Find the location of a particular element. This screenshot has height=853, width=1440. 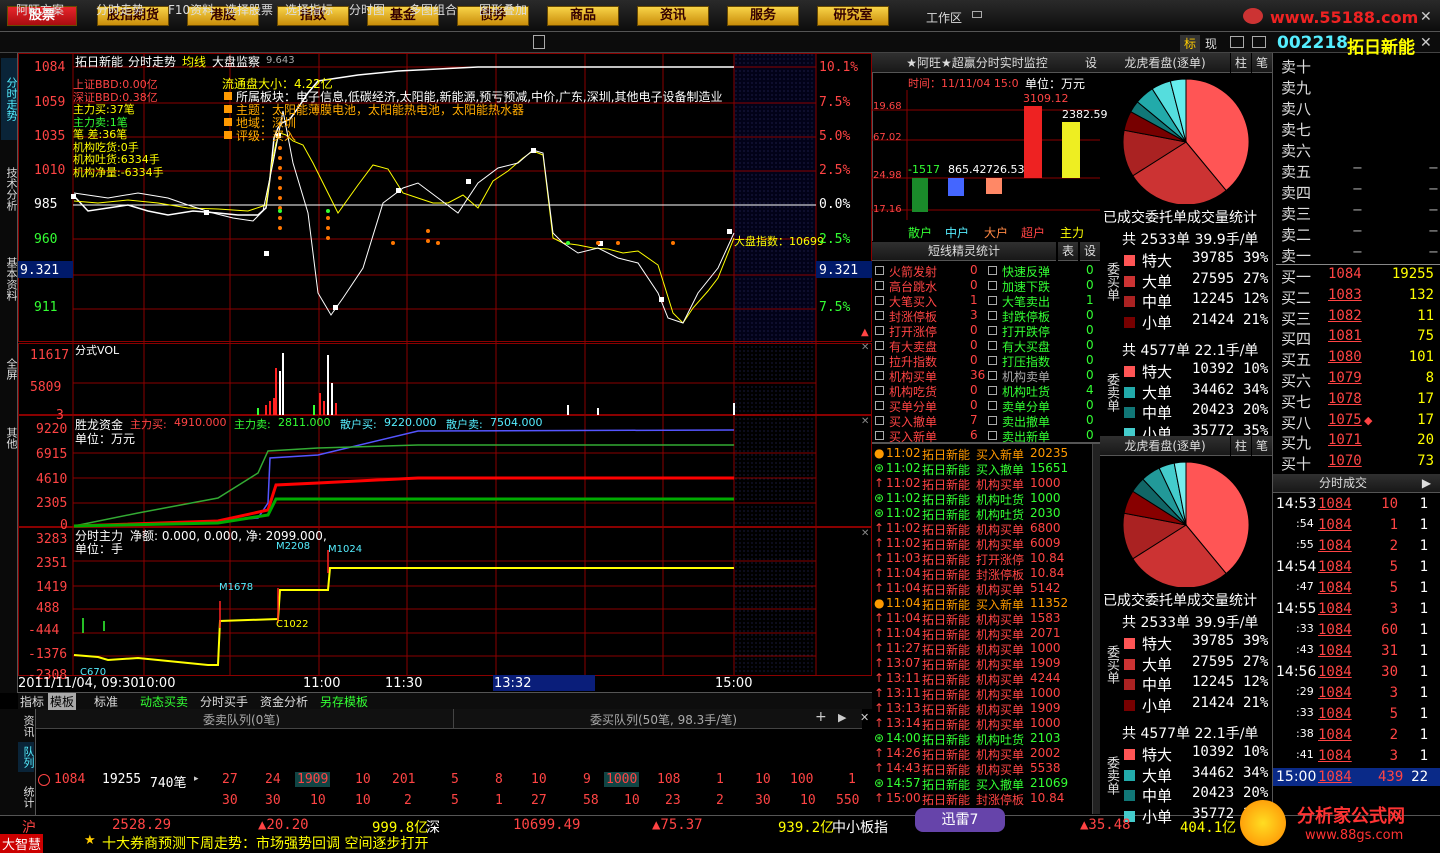

toolbar-biao: 标 is located at coordinates (1190, 43).